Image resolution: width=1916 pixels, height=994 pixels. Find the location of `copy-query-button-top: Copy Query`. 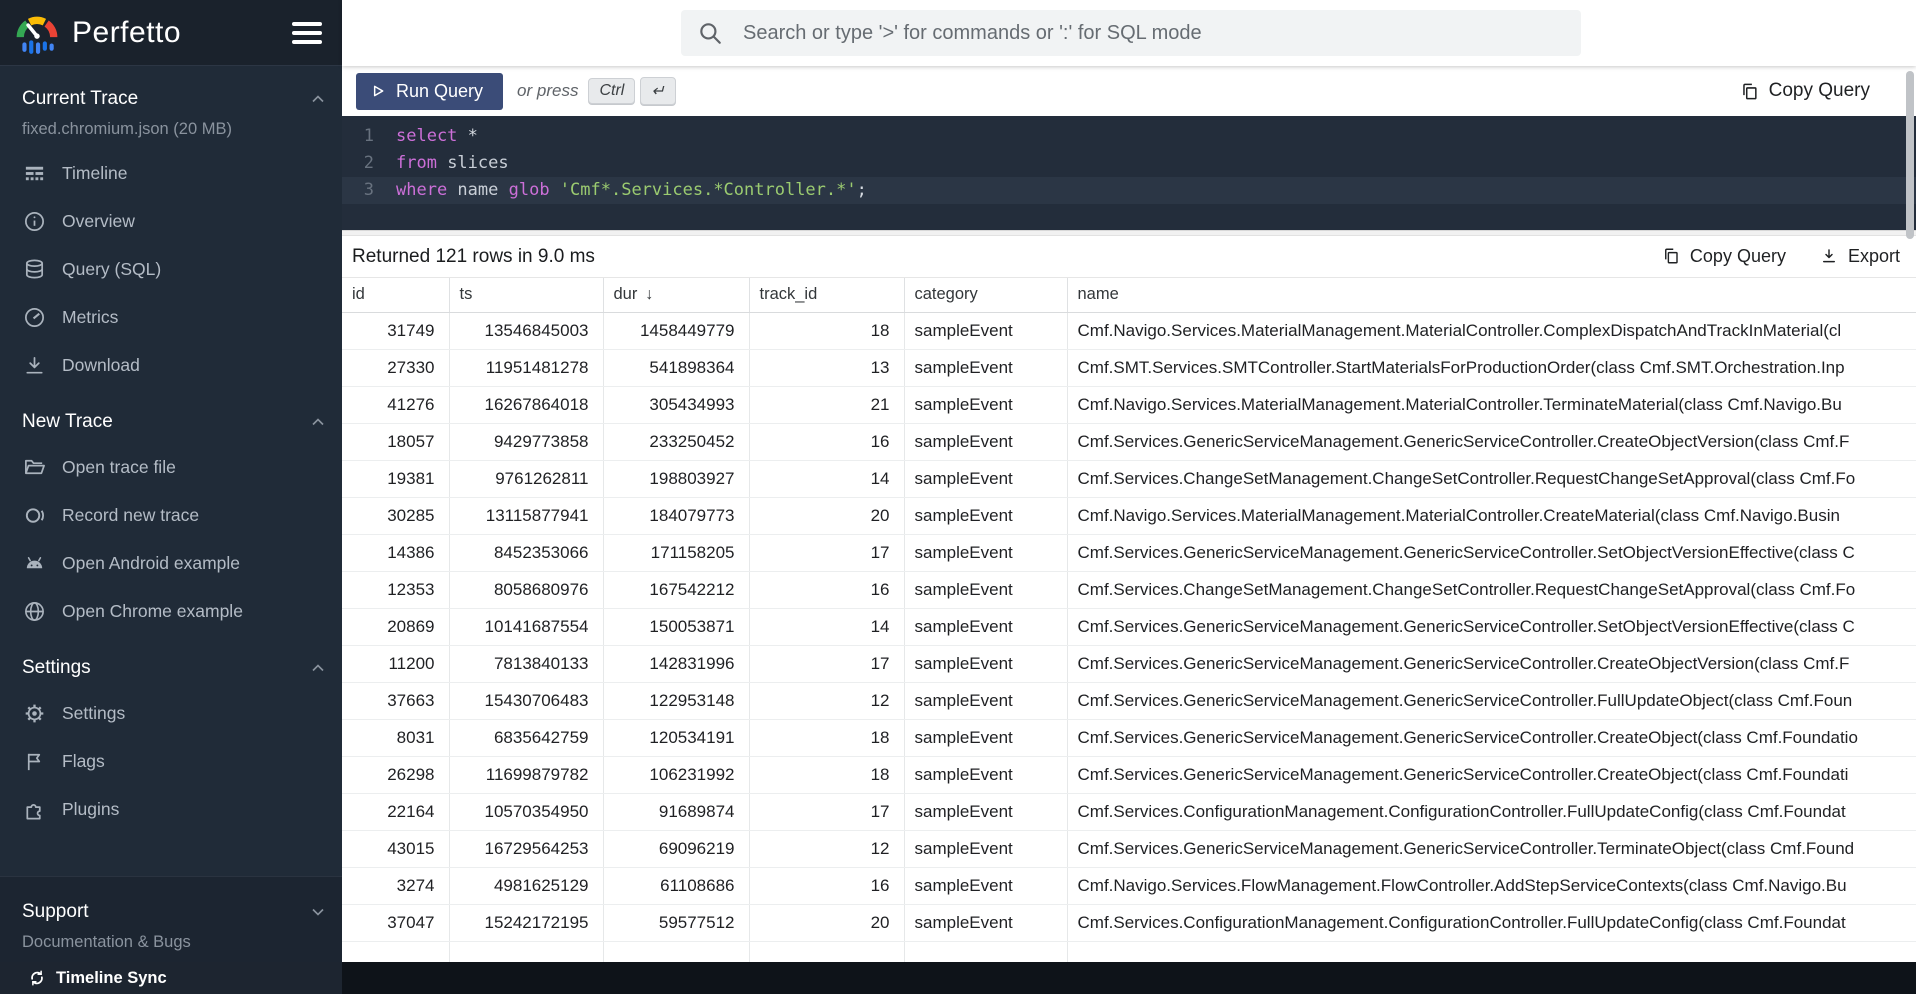

copy-query-button-top: Copy Query is located at coordinates (1805, 91).